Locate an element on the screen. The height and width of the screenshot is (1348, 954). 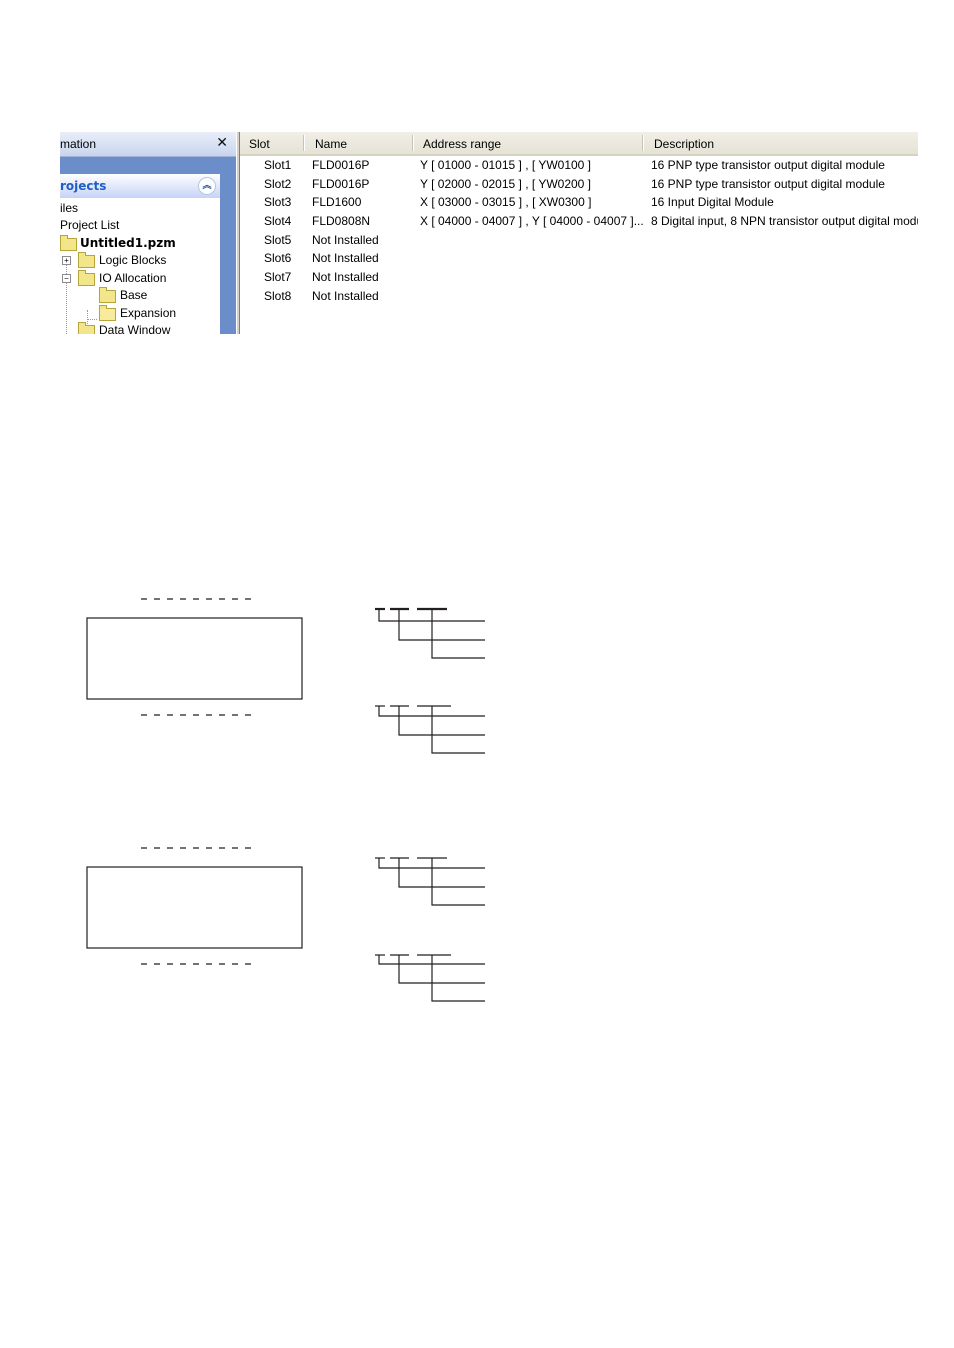
name-cell: FLD0808N is located at coordinates (341, 221).